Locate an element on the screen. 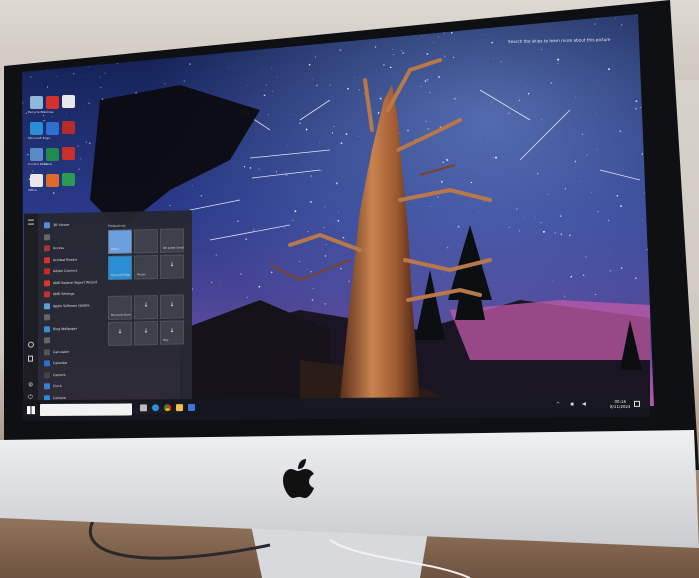 This screenshot has height=578, width=699. apple-logo is located at coordinates (298, 478).